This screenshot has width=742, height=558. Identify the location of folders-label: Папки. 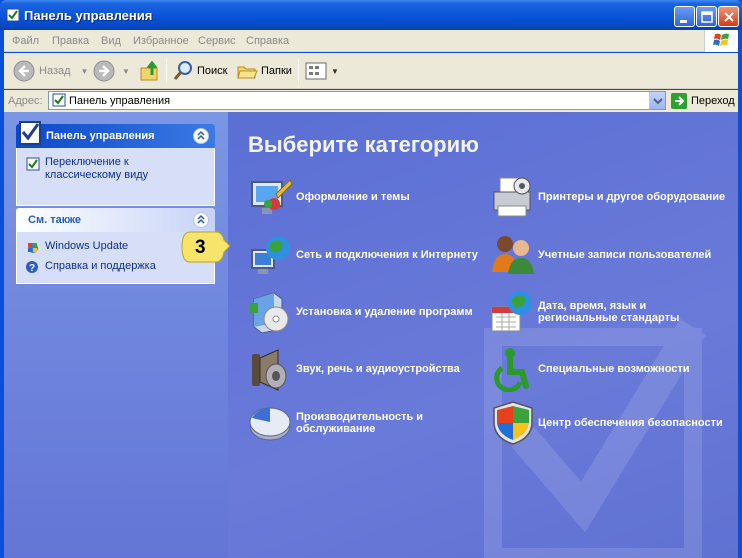
(276, 71).